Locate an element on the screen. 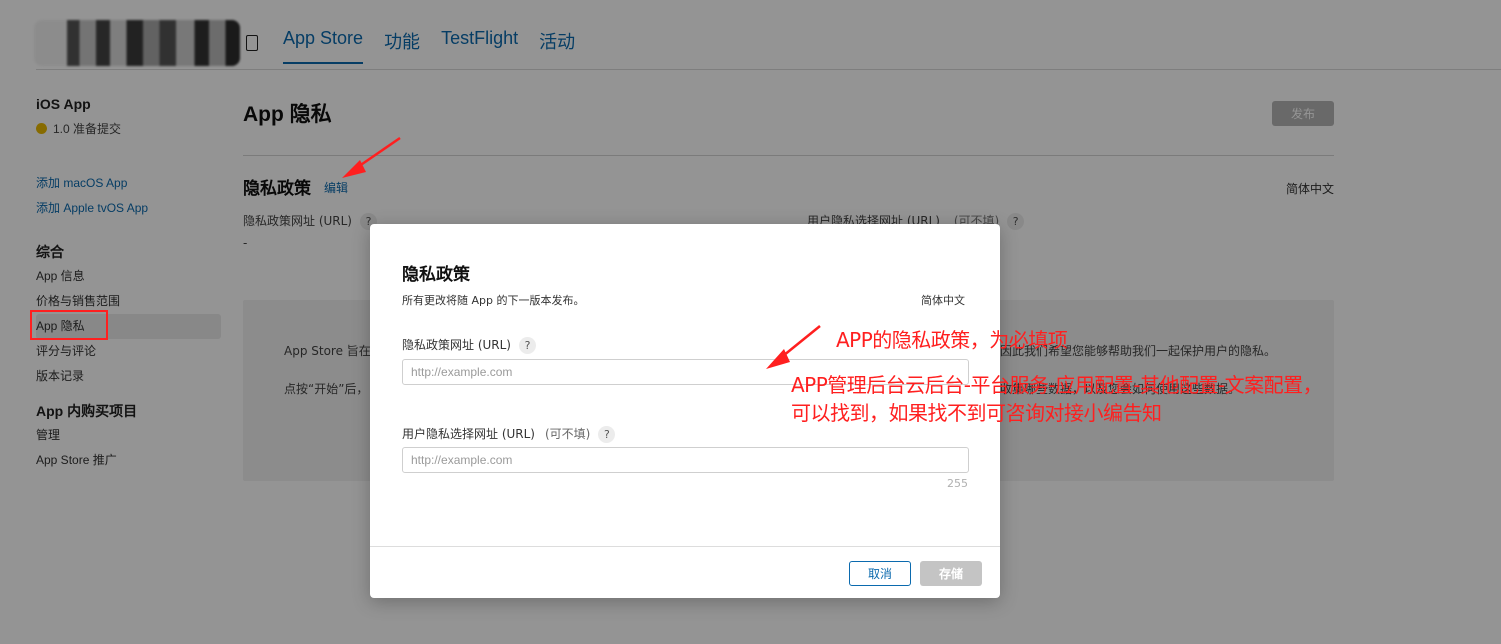  policy-url-input-label: 隐私政策网址 (URL)? is located at coordinates (469, 345).